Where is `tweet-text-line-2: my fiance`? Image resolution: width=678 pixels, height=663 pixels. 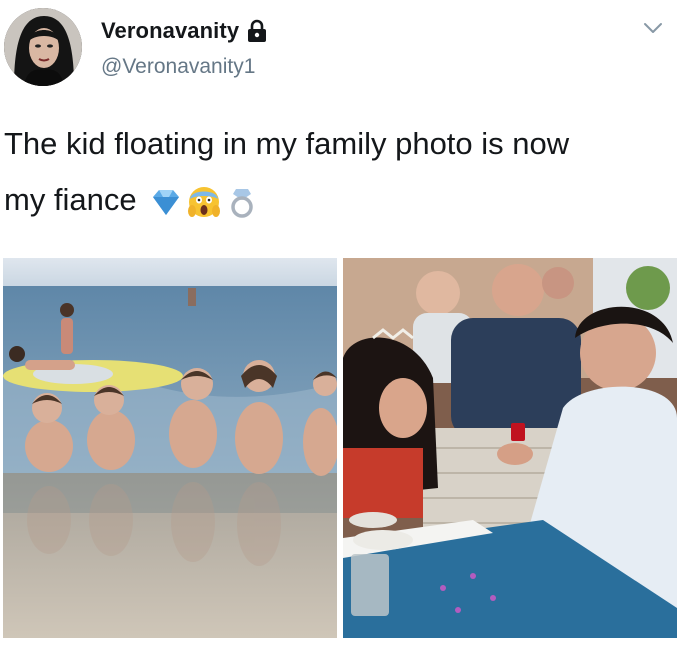 tweet-text-line-2: my fiance is located at coordinates (70, 199).